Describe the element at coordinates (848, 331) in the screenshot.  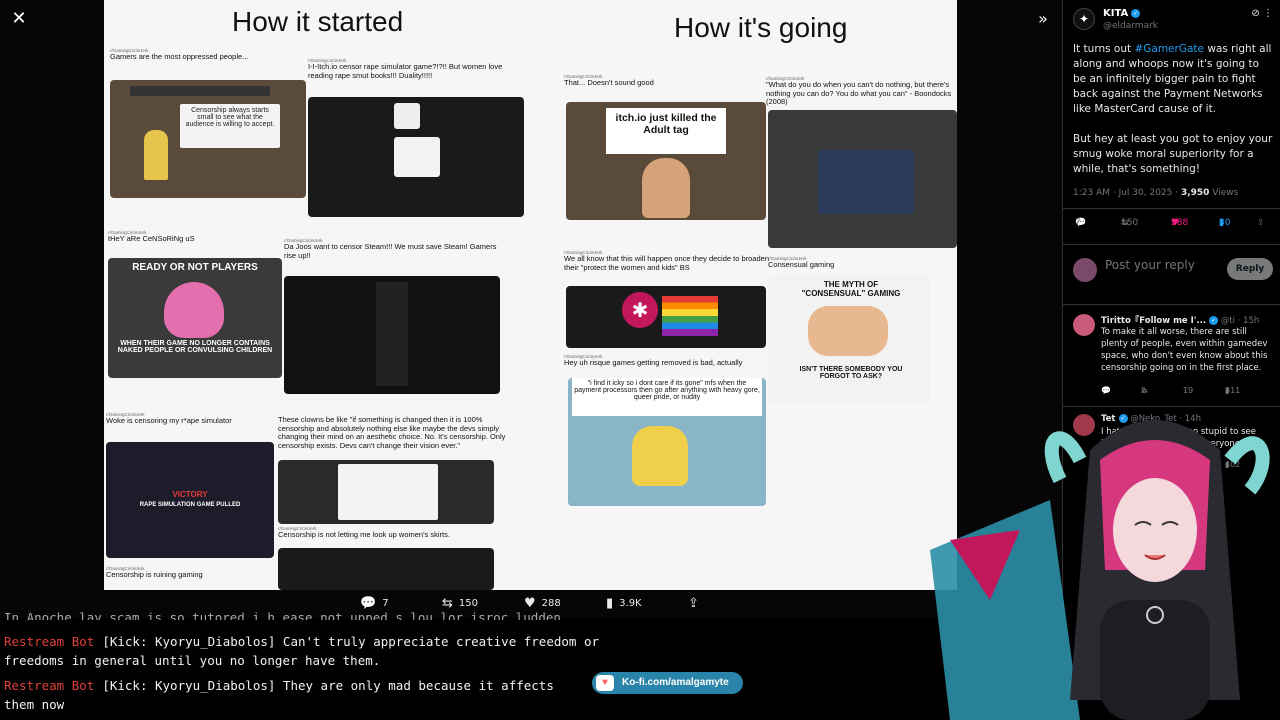
I see `figure` at that location.